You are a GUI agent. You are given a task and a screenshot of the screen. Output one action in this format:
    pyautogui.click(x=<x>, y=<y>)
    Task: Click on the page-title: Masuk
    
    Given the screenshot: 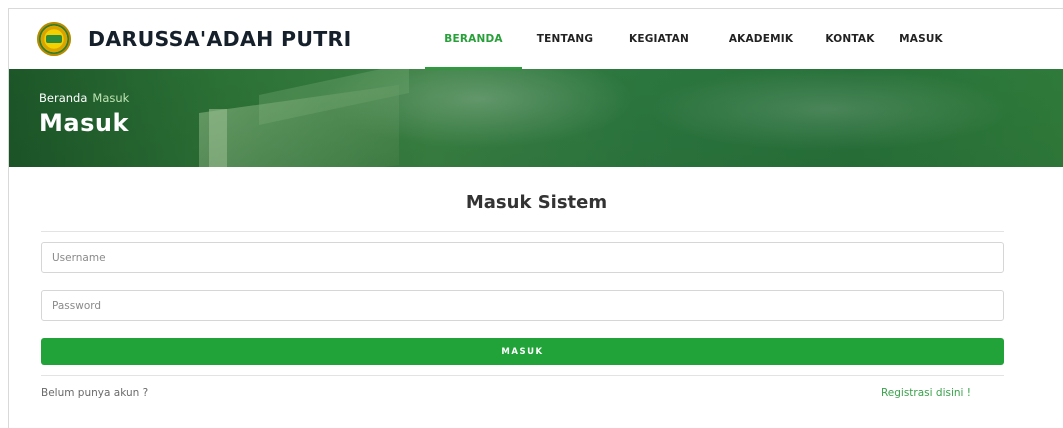 What is the action you would take?
    pyautogui.click(x=84, y=123)
    